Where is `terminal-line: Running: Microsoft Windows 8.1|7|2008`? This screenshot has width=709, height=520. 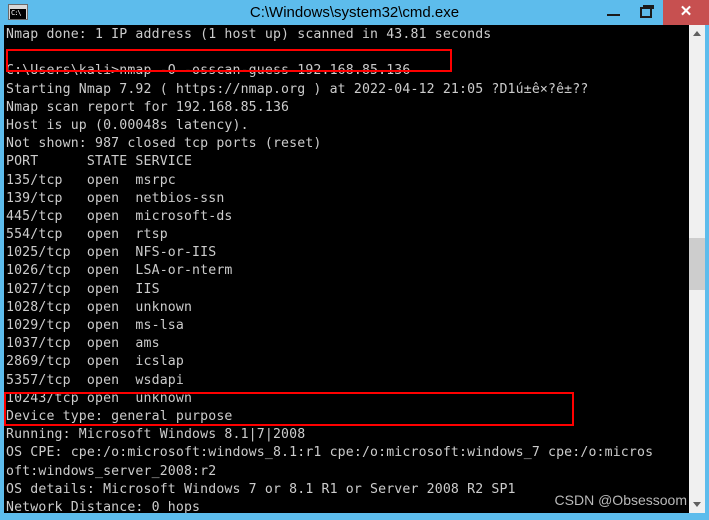
terminal-line: Running: Microsoft Windows 8.1|7|2008 is located at coordinates (156, 435).